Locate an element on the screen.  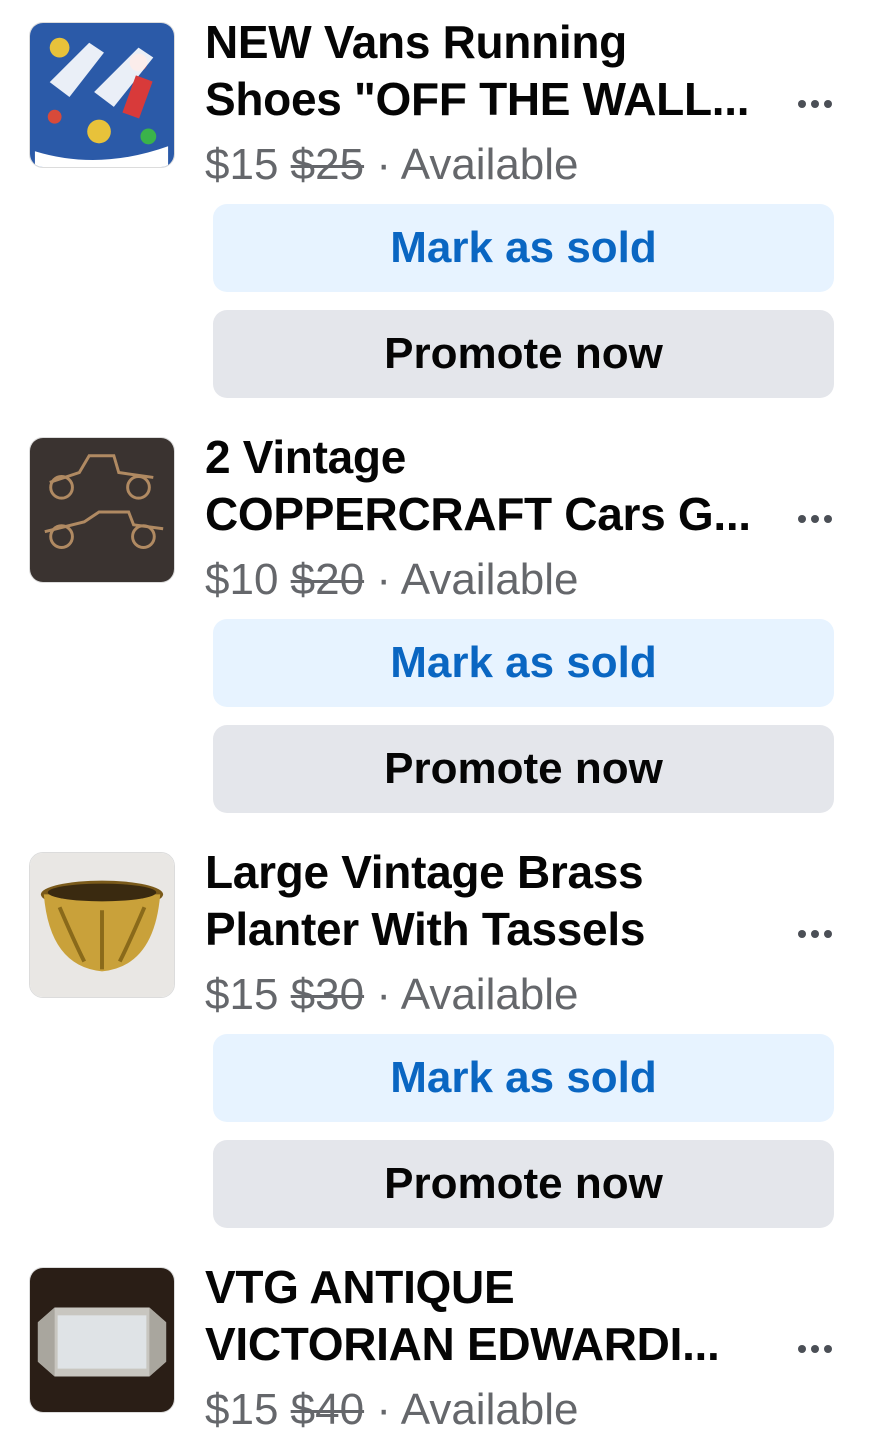
listing-thumbnail-sneakers is located at coordinates (102, 95).